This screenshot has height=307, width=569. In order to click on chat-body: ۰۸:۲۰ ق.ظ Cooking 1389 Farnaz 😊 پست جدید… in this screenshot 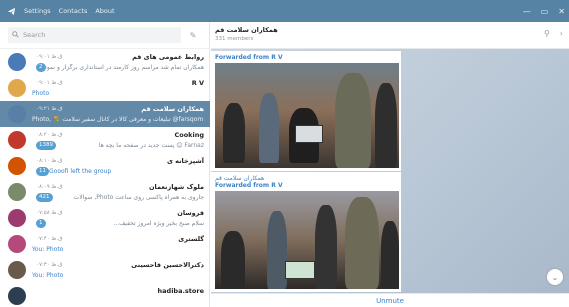, I will do `click(118, 140)`.